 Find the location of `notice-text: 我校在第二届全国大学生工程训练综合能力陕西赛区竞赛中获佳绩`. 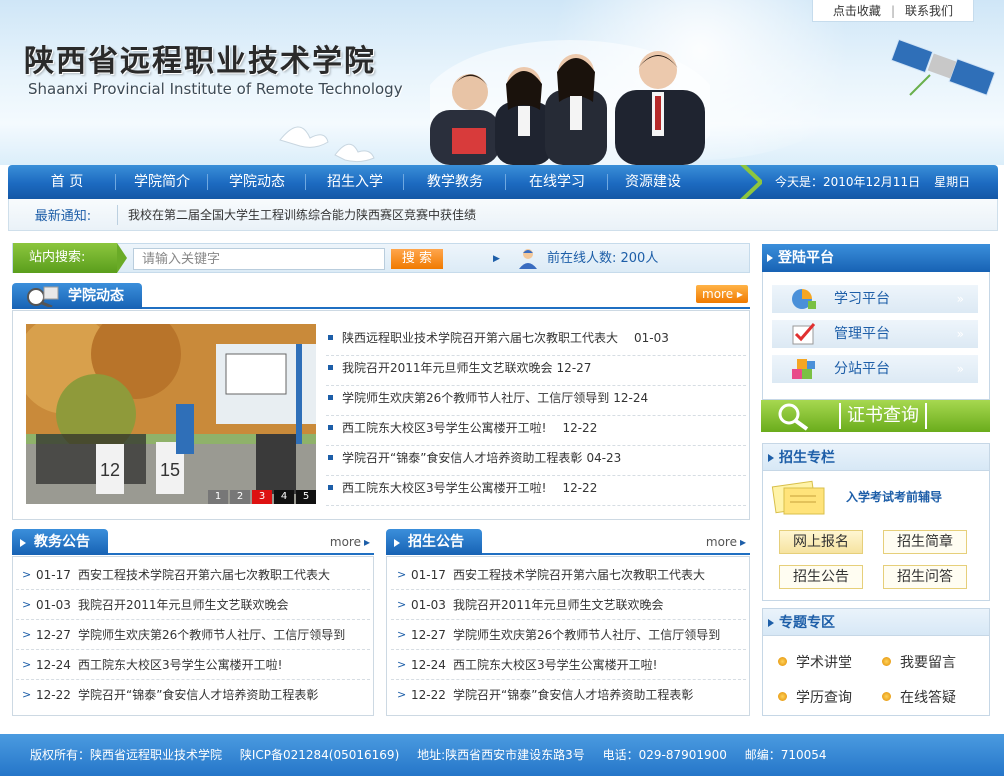

notice-text: 我校在第二届全国大学生工程训练综合能力陕西赛区竞赛中获佳绩 is located at coordinates (302, 214).